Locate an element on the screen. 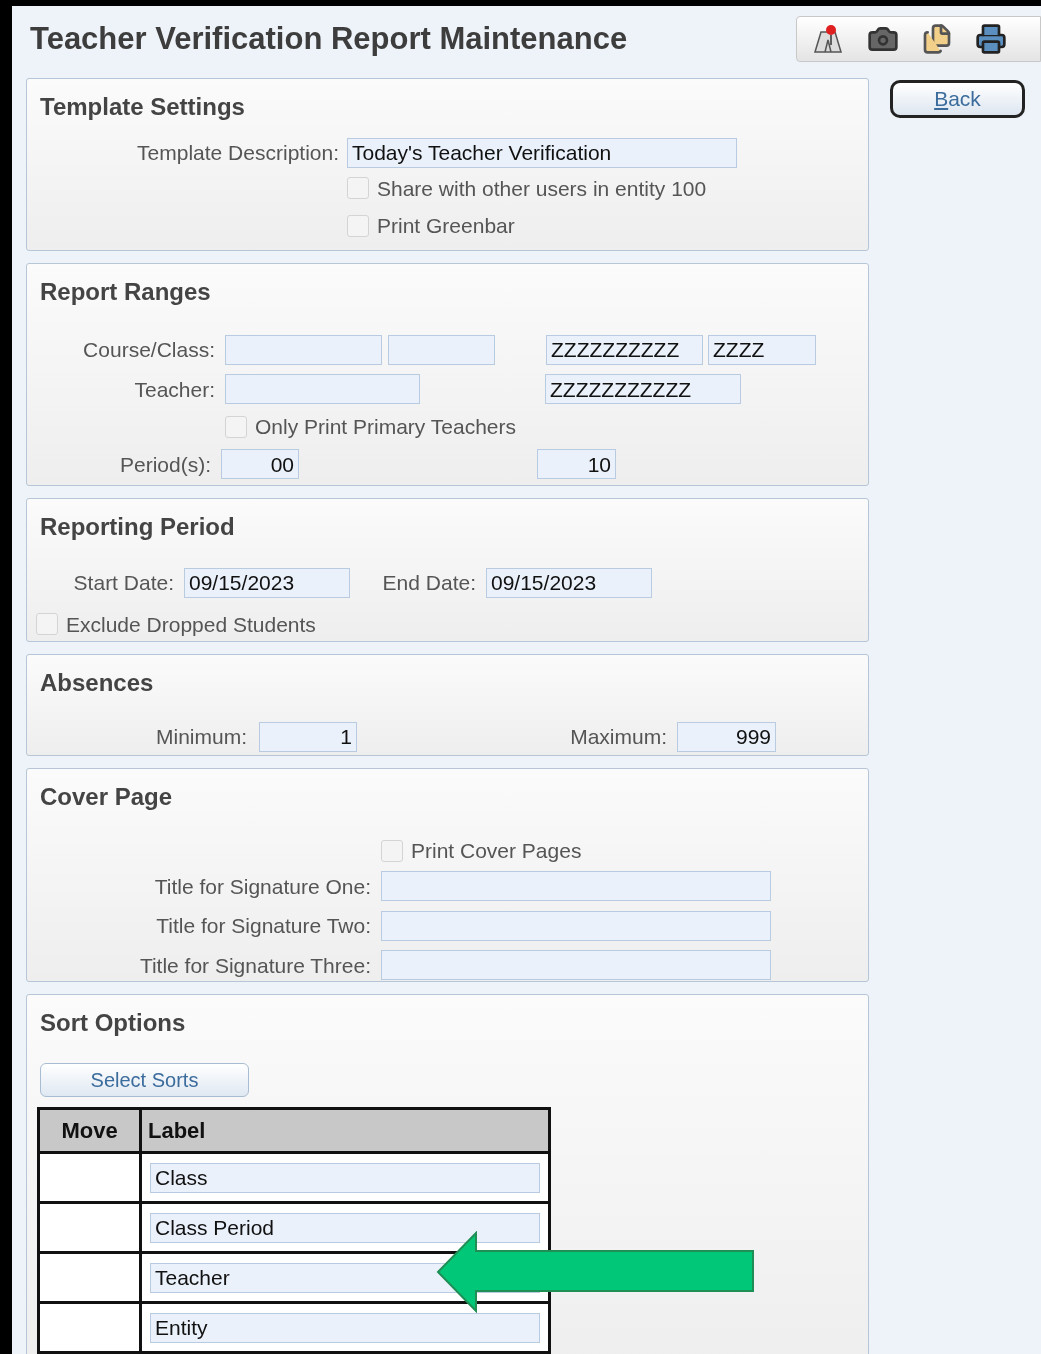  field-label: Template Description: is located at coordinates (237, 153).